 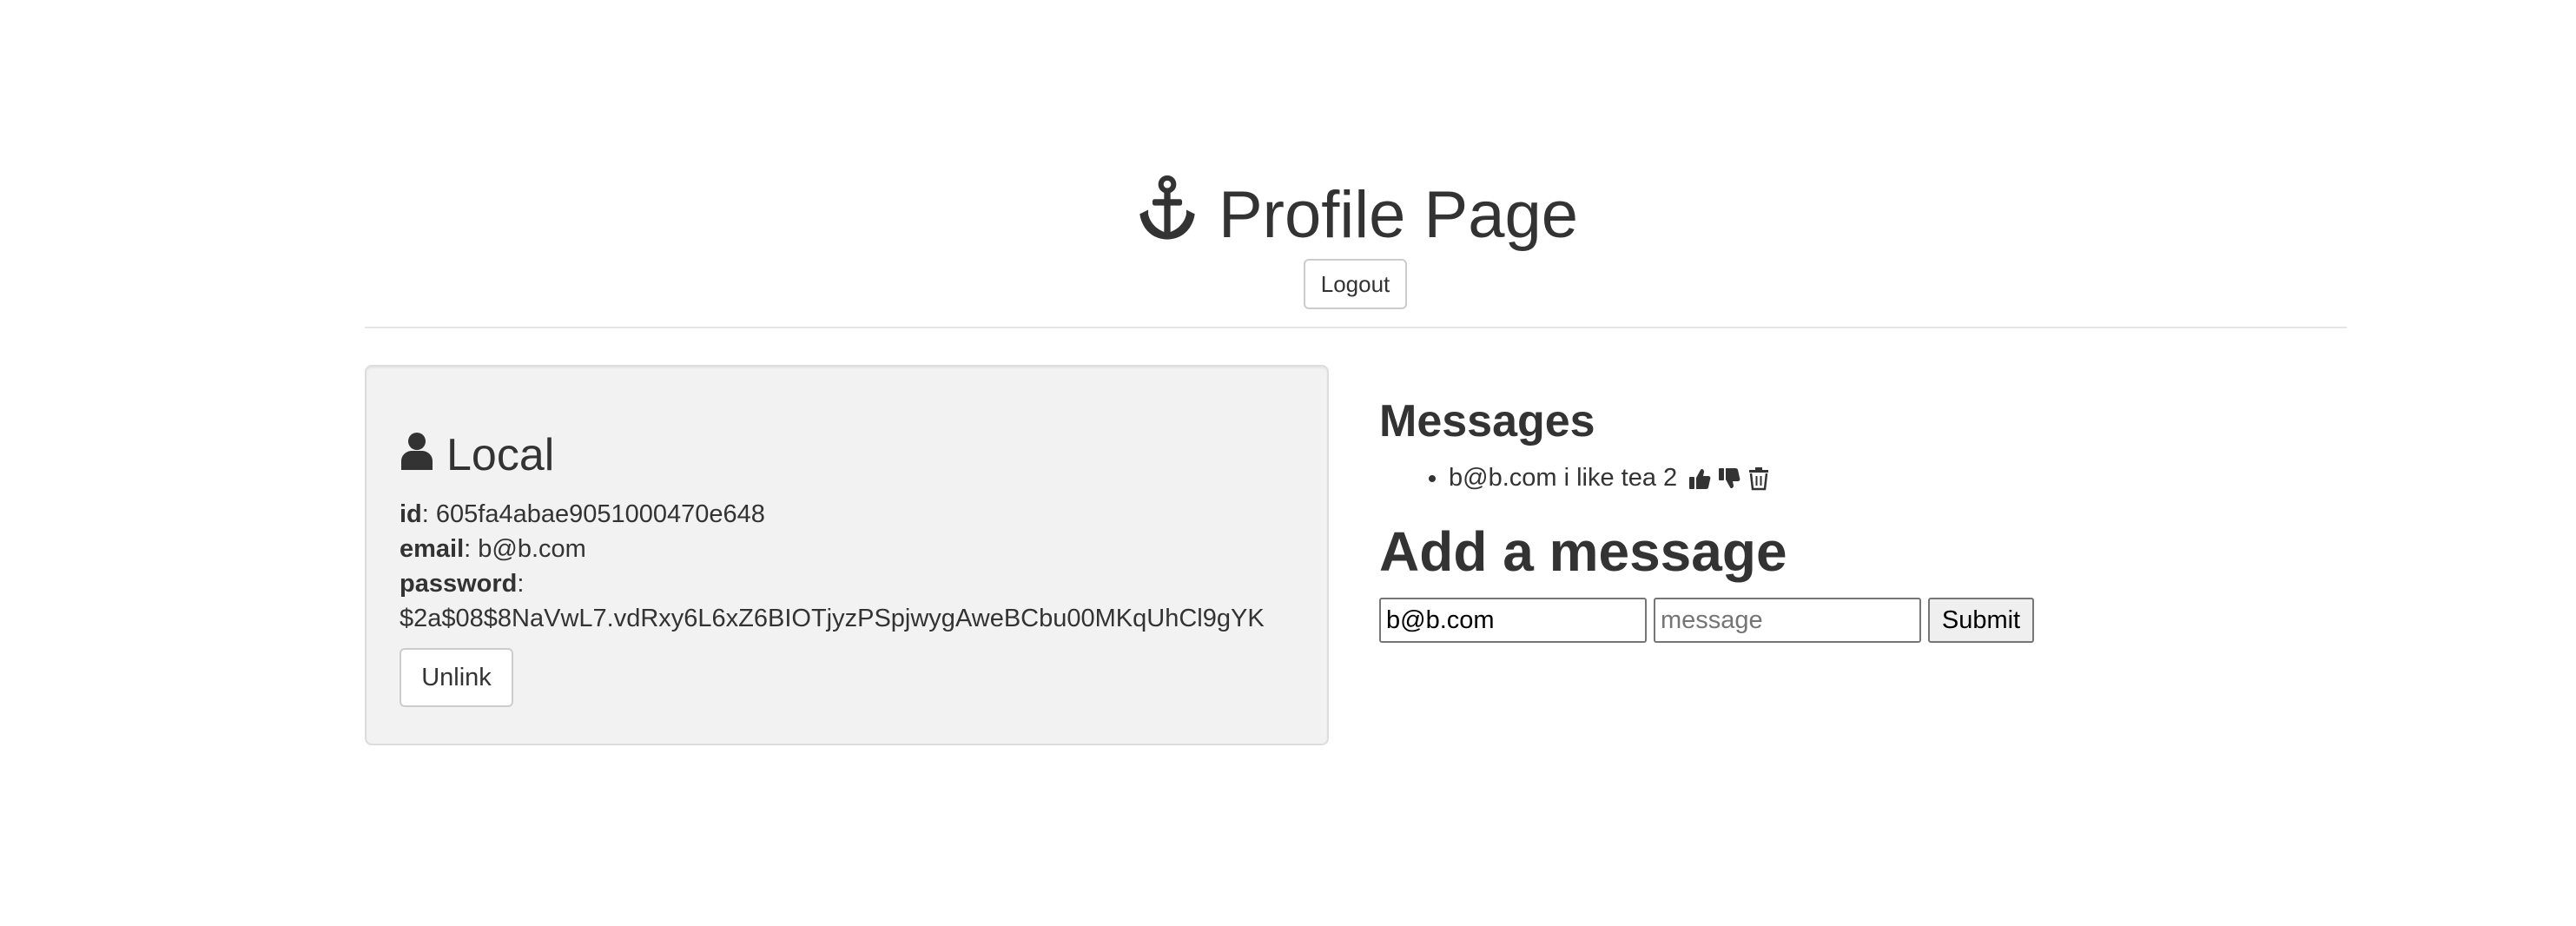 What do you see at coordinates (1700, 478) in the screenshot?
I see `thumbs-up-icon` at bounding box center [1700, 478].